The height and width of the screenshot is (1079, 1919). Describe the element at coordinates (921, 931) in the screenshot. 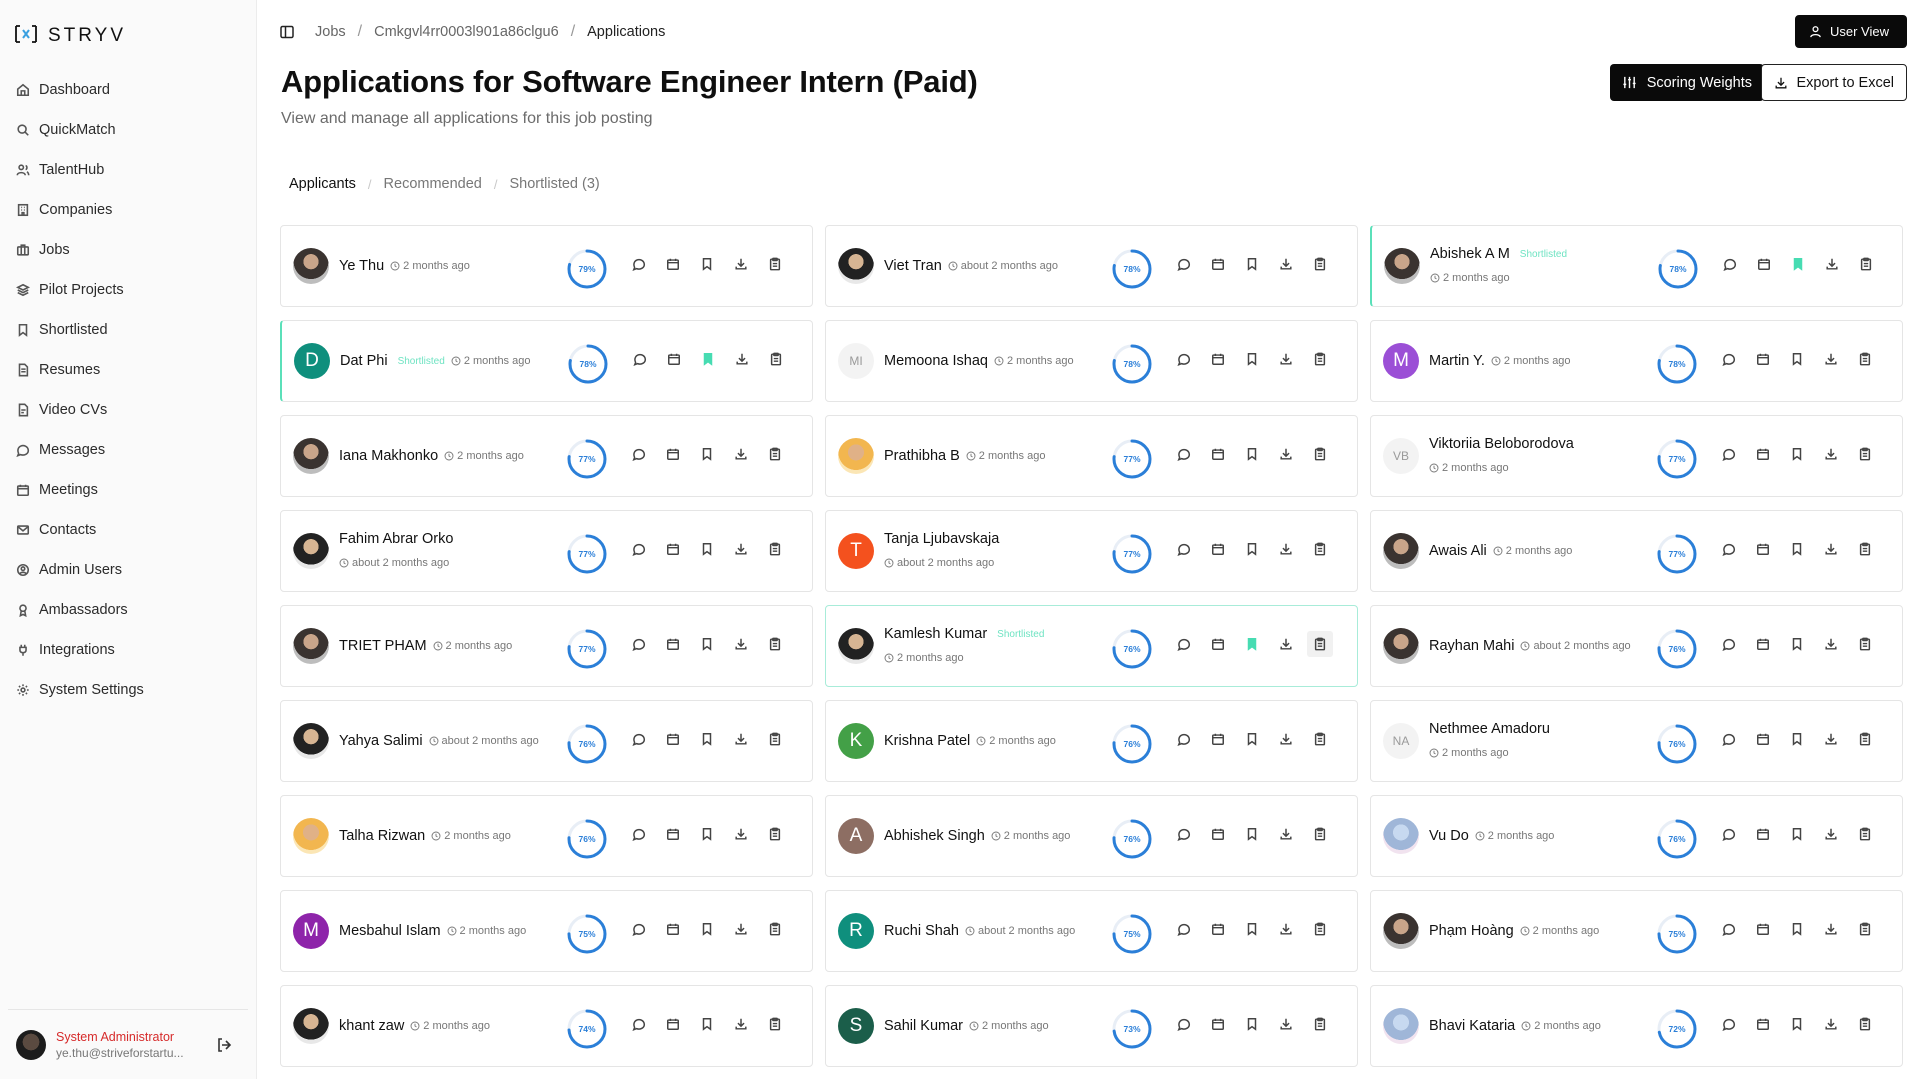

I see `applicant-name: Ruchi Shah` at that location.